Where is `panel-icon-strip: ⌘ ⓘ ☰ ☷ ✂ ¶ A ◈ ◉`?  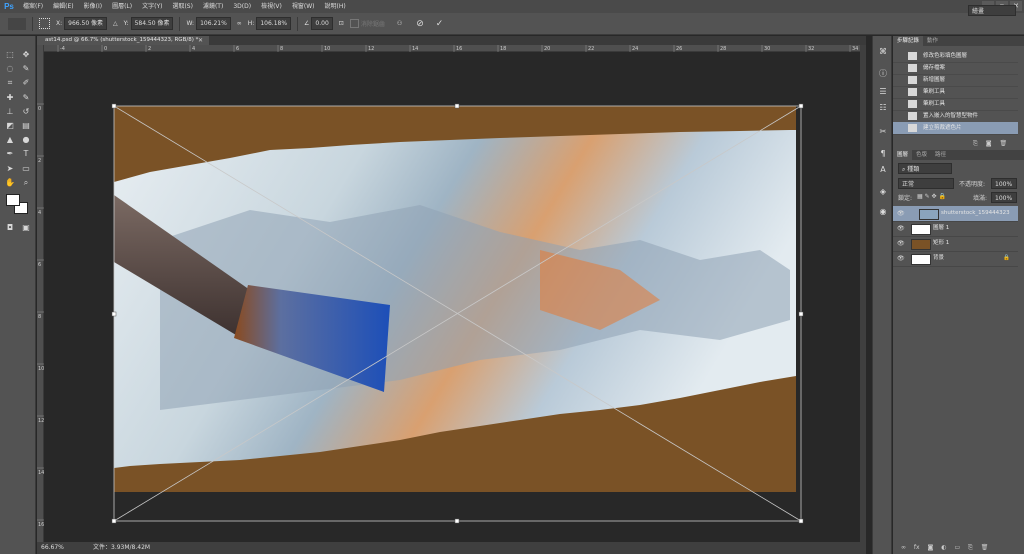
panel-icon-strip: ⌘ ⓘ ☰ ☷ ✂ ¶ A ◈ ◉ is located at coordinates (882, 295).